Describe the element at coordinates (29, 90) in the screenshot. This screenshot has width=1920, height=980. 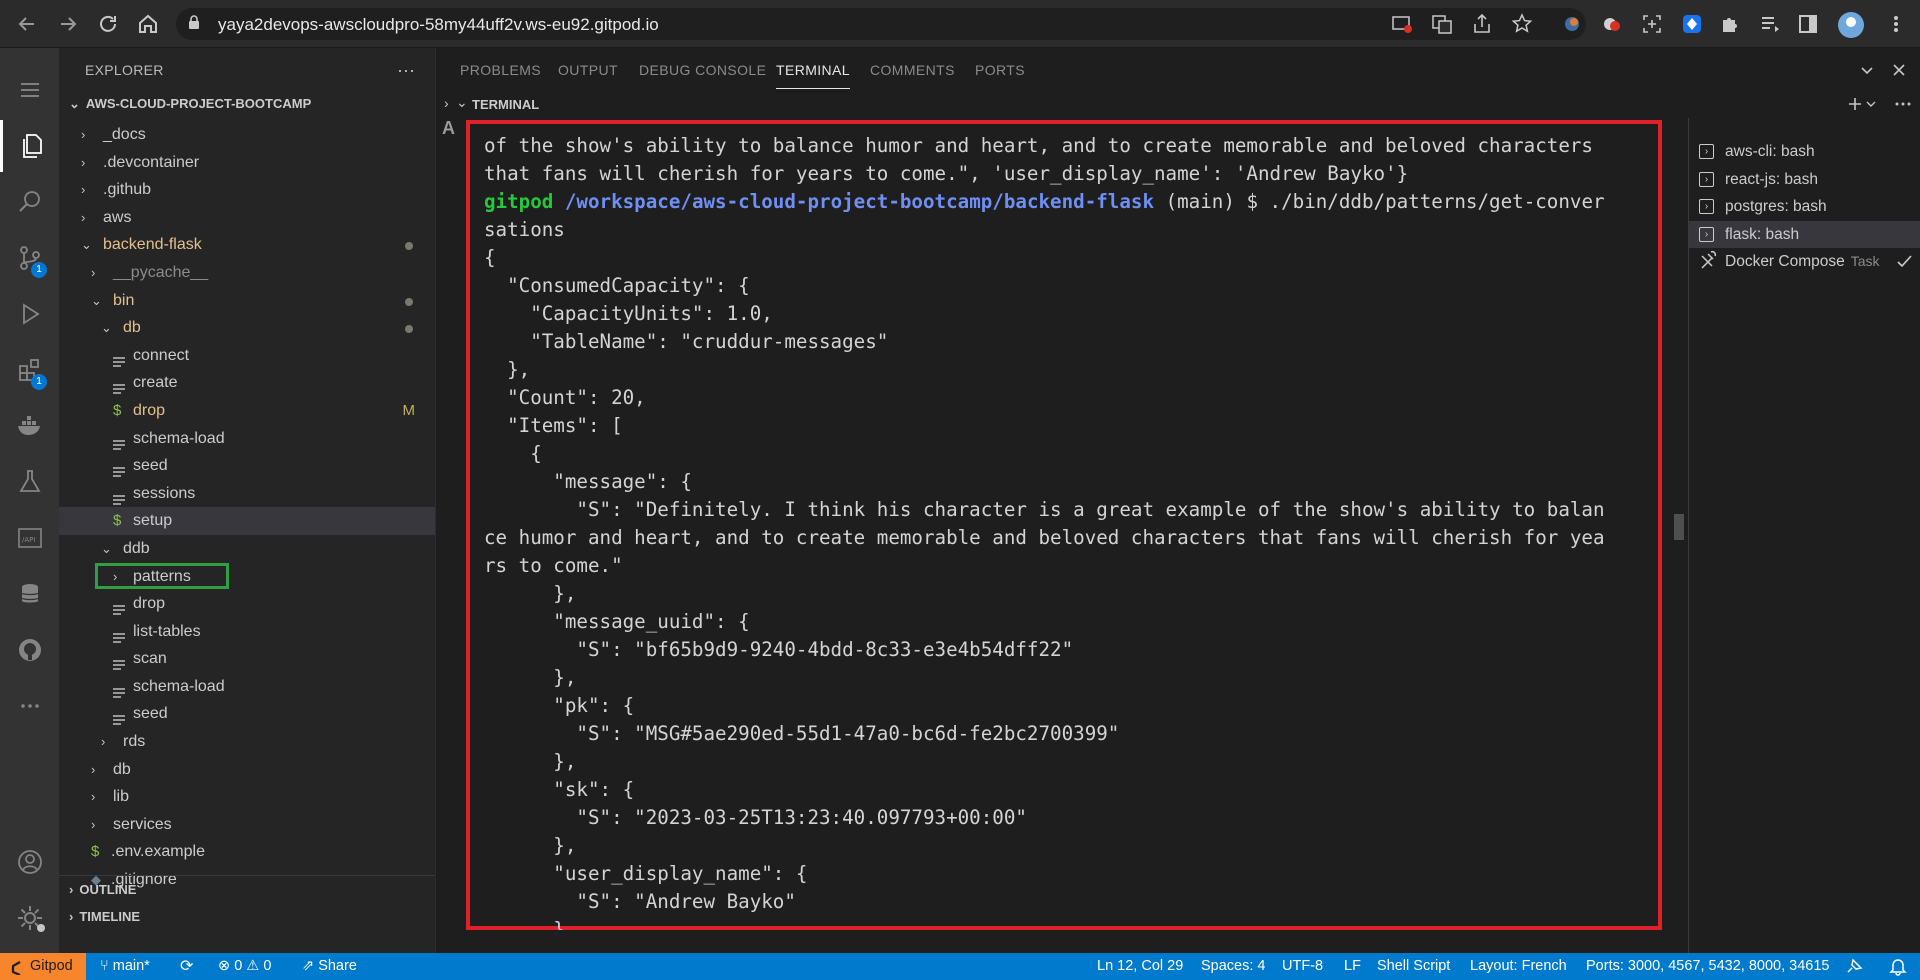
I see `hamburger-menu-icon` at that location.